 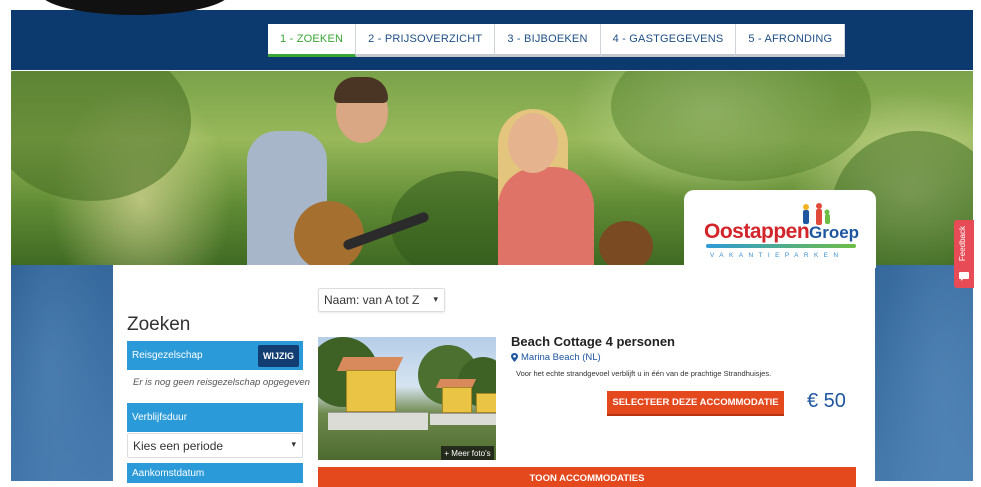 I want to click on sort-select-value: Naam: van A tot Z, so click(x=372, y=300).